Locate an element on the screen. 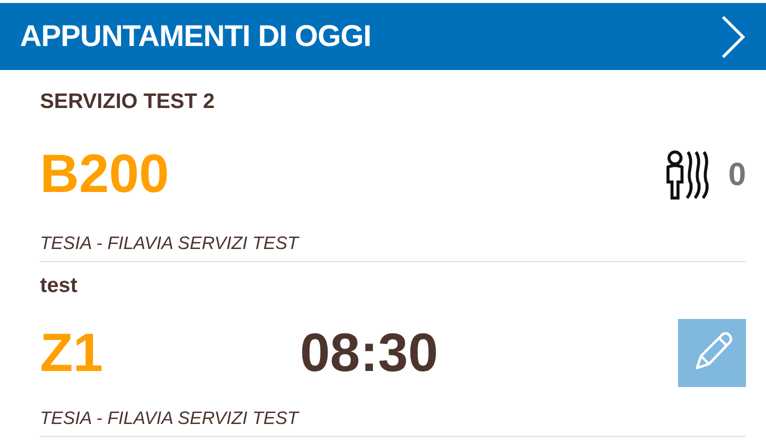  header-title: APPUNTAMENTI DI OGGI is located at coordinates (196, 37).